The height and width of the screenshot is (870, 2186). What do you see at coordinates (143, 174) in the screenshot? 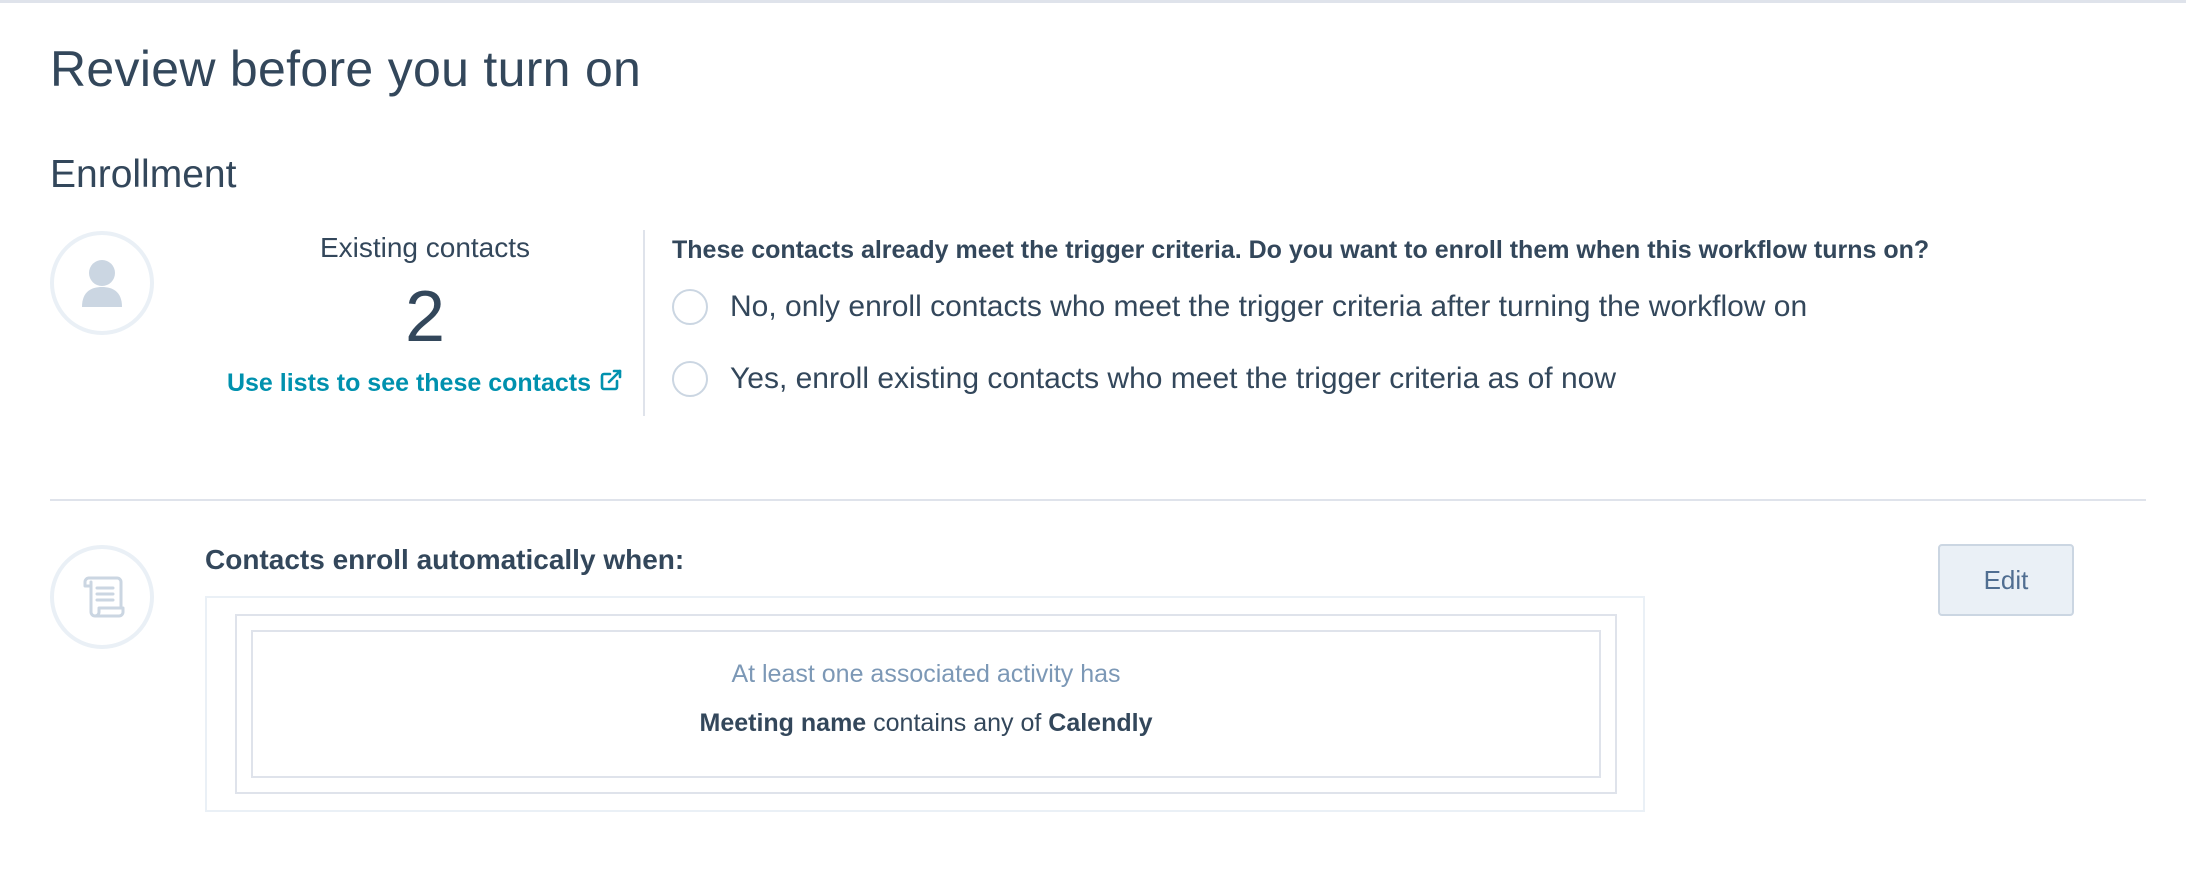
I see `enrollment-section-title: Enrollment` at bounding box center [143, 174].